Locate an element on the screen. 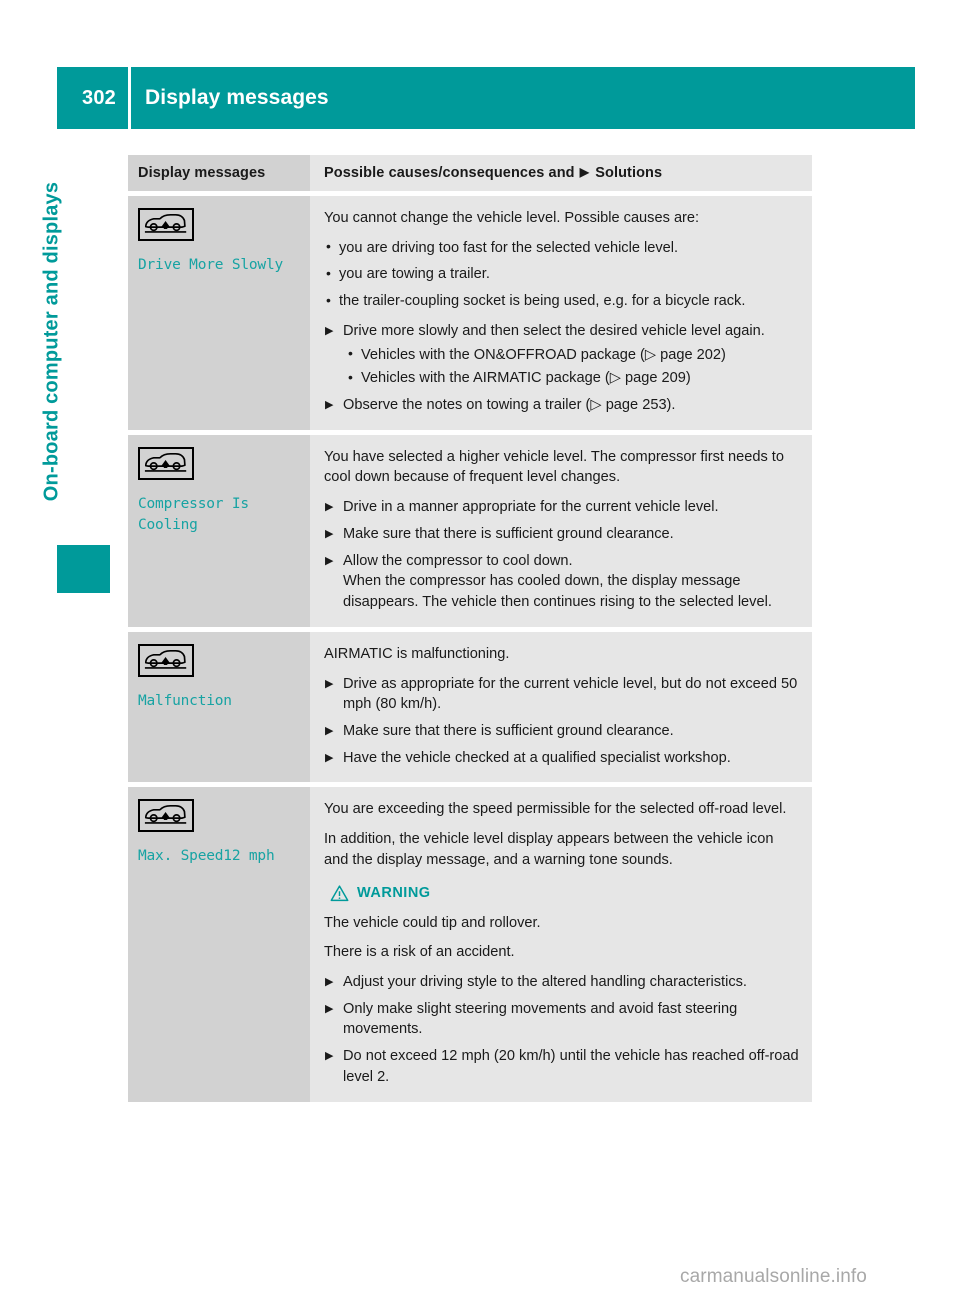 Image resolution: width=960 pixels, height=1302 pixels. paragraph: The vehicle could tip and rollover. is located at coordinates (432, 922).